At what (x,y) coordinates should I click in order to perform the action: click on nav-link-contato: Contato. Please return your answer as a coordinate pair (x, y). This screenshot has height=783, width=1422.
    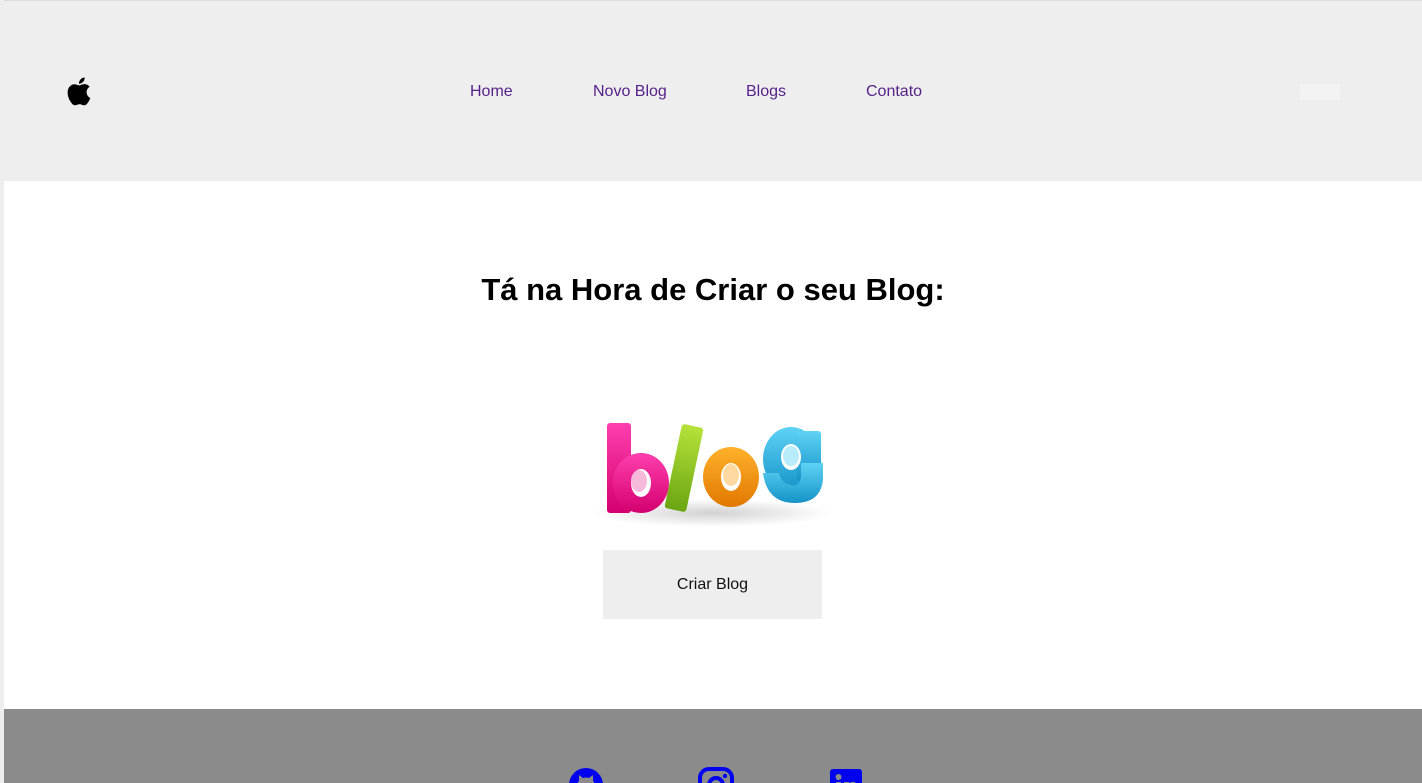
    Looking at the image, I should click on (894, 92).